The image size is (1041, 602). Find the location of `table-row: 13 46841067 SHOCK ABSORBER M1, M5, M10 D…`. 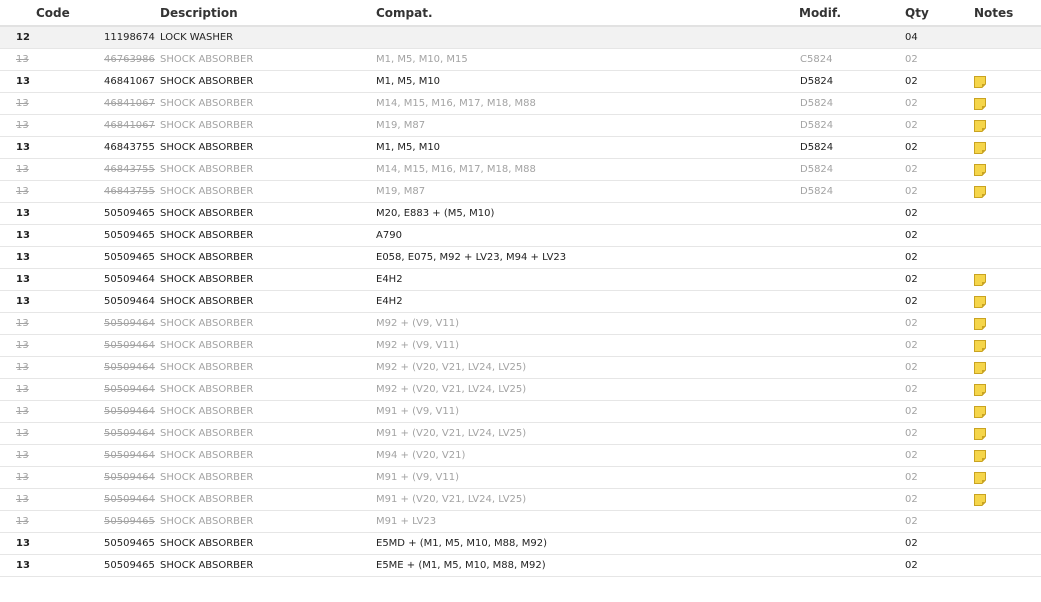

table-row: 13 46841067 SHOCK ABSORBER M1, M5, M10 D… is located at coordinates (520, 82).